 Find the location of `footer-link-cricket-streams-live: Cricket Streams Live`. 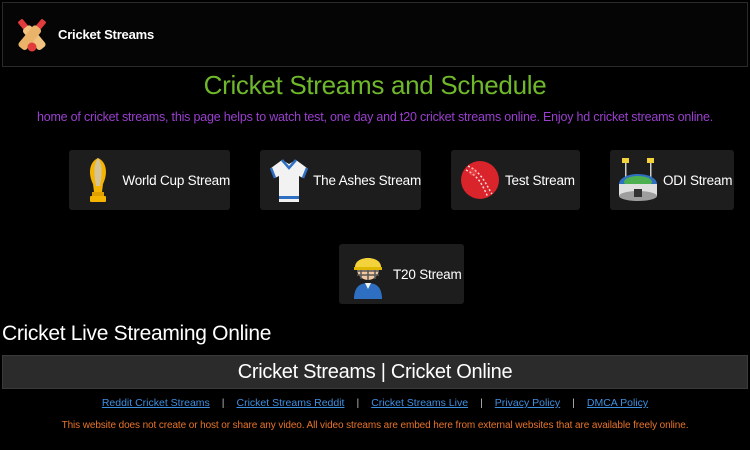

footer-link-cricket-streams-live: Cricket Streams Live is located at coordinates (419, 403).